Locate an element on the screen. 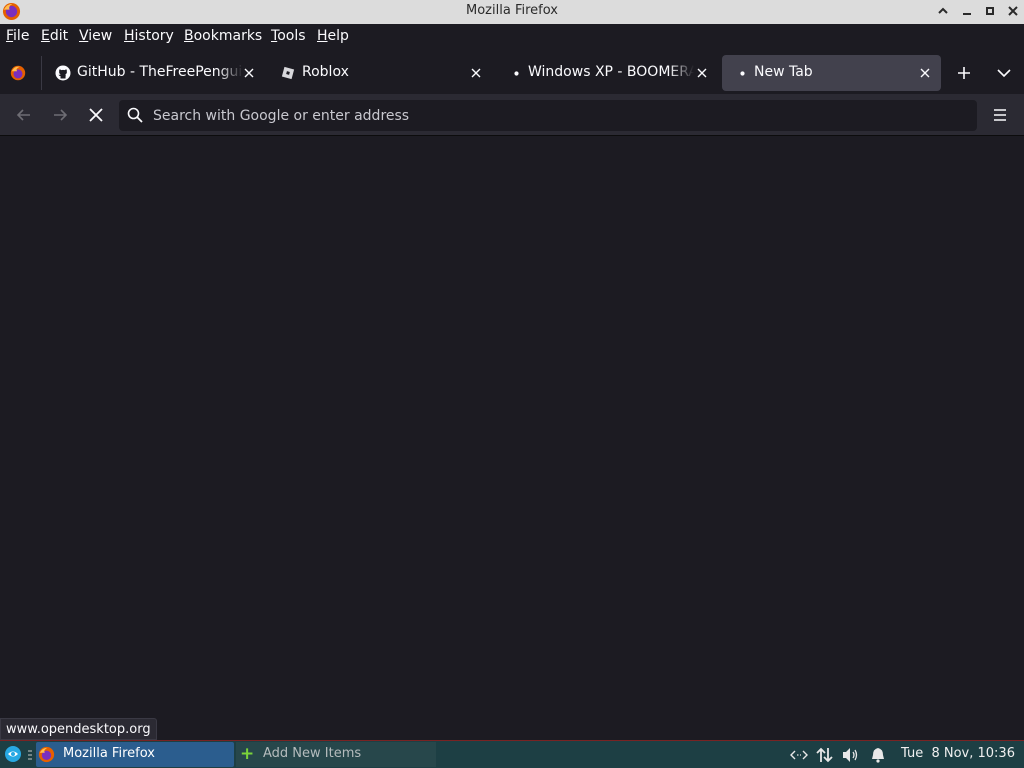 Image resolution: width=1024 pixels, height=768 pixels. tray-network-indicator is located at coordinates (799, 755).